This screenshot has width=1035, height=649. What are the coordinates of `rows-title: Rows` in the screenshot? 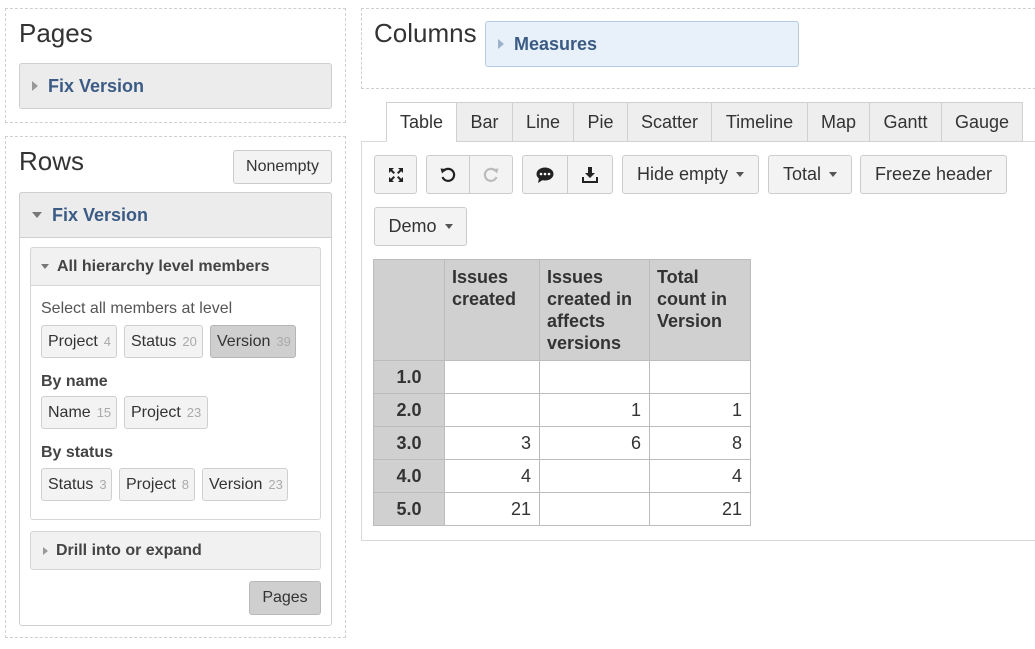 It's located at (52, 161).